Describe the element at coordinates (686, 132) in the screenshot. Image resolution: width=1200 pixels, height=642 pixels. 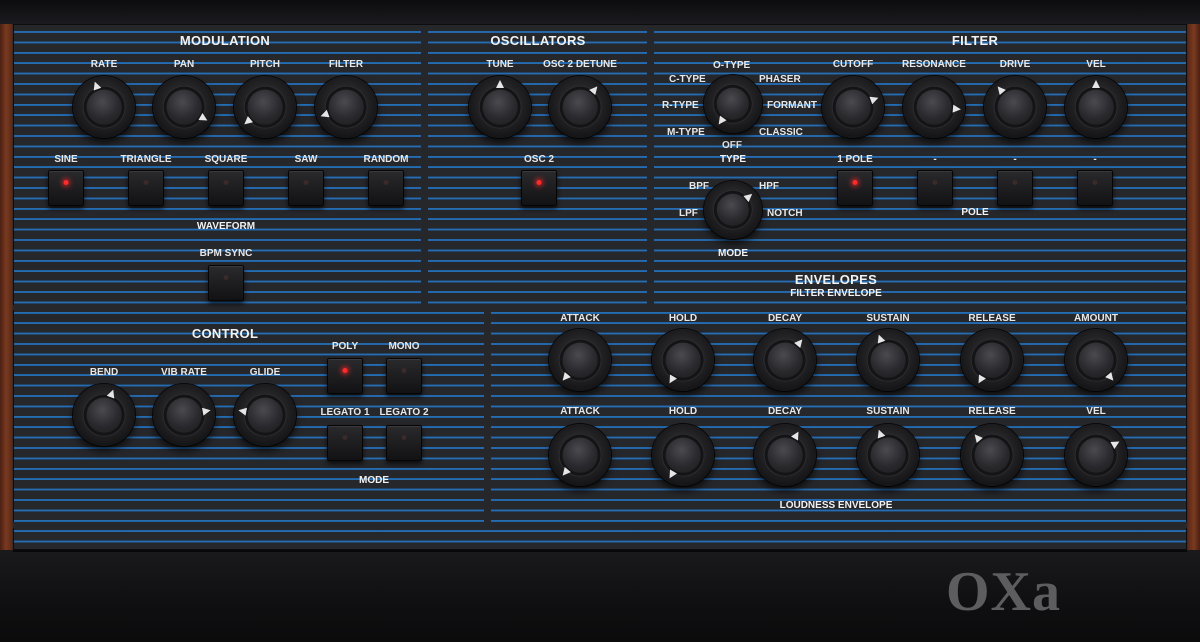
I see `type-option-mtype: M-TYPE` at that location.